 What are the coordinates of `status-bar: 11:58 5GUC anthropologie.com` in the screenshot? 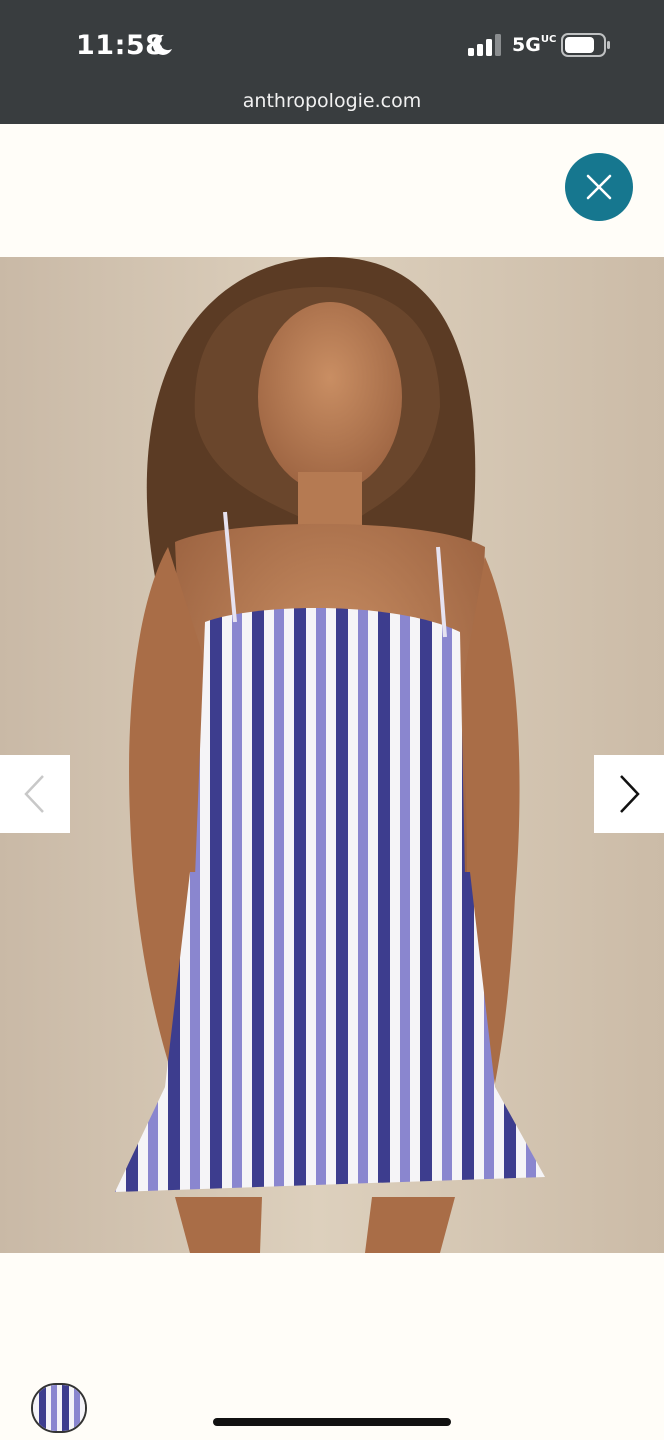 It's located at (332, 62).